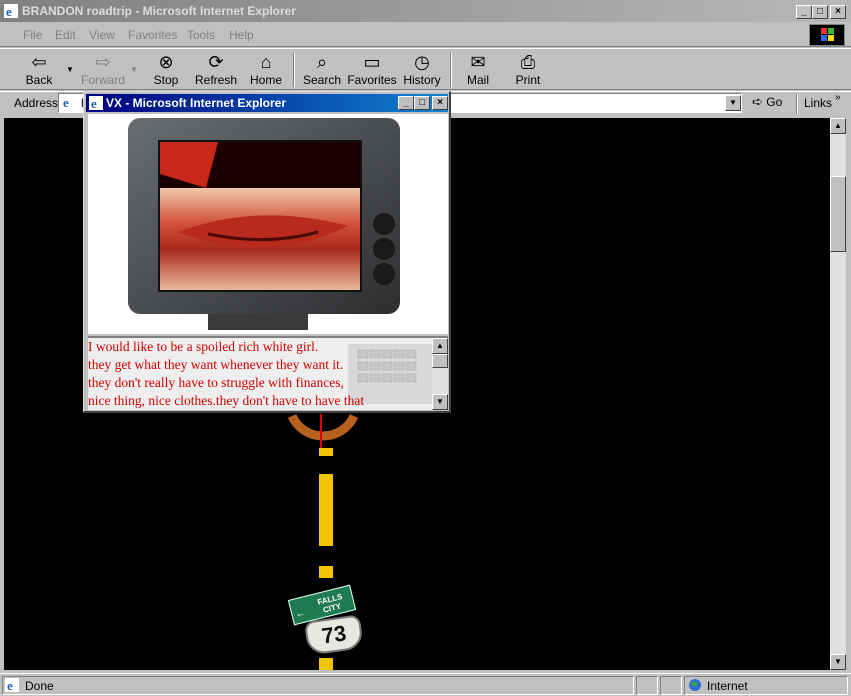 This screenshot has height=696, width=851. I want to click on history-icon: ◷, so click(422, 62).